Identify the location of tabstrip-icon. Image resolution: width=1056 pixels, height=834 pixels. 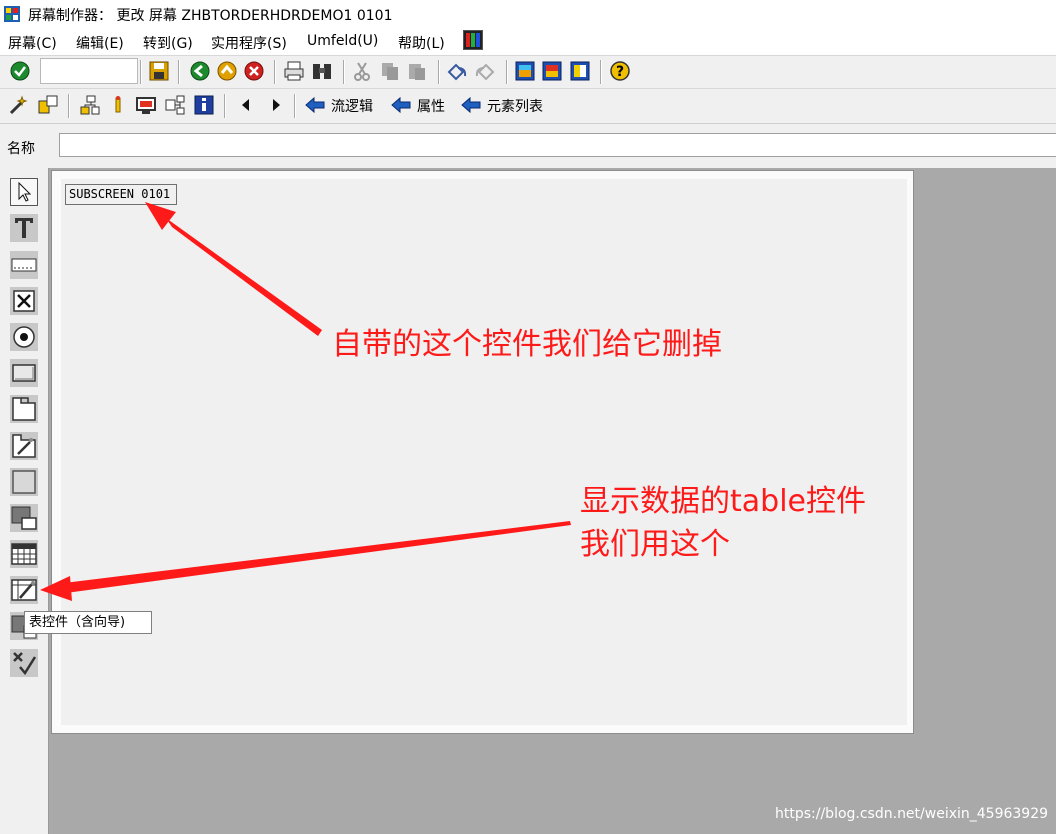
(24, 409).